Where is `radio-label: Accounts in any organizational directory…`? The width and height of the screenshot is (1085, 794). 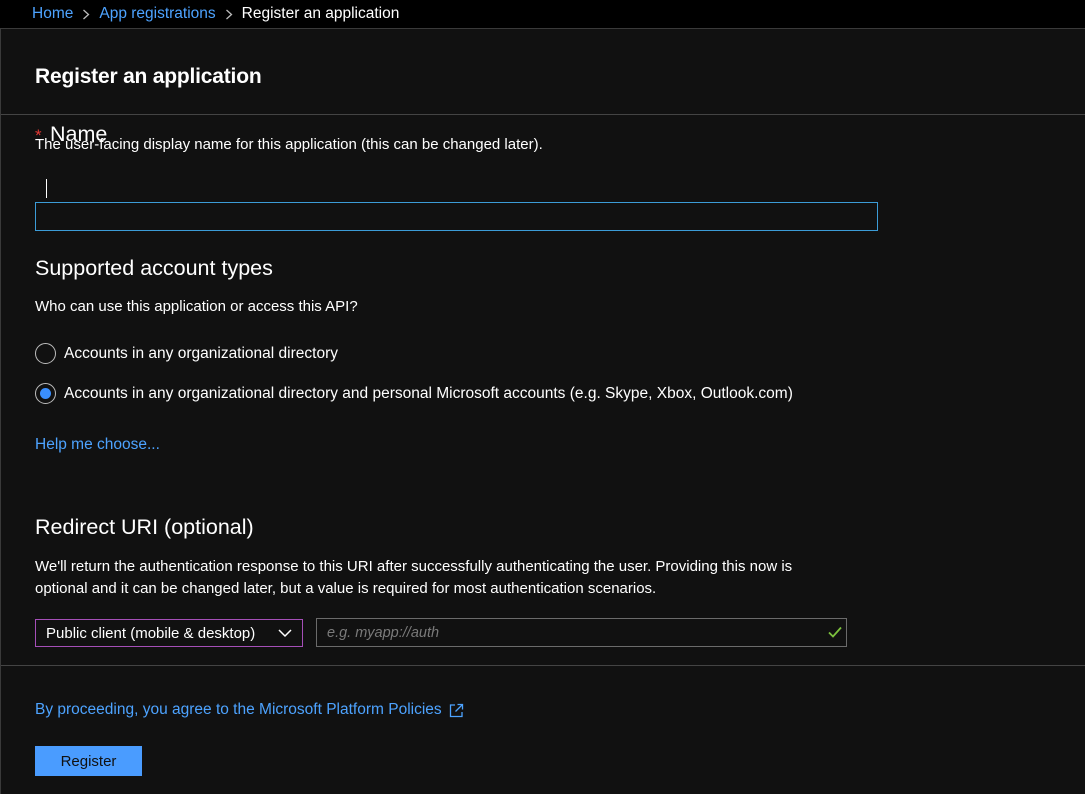
radio-label: Accounts in any organizational directory… is located at coordinates (428, 393).